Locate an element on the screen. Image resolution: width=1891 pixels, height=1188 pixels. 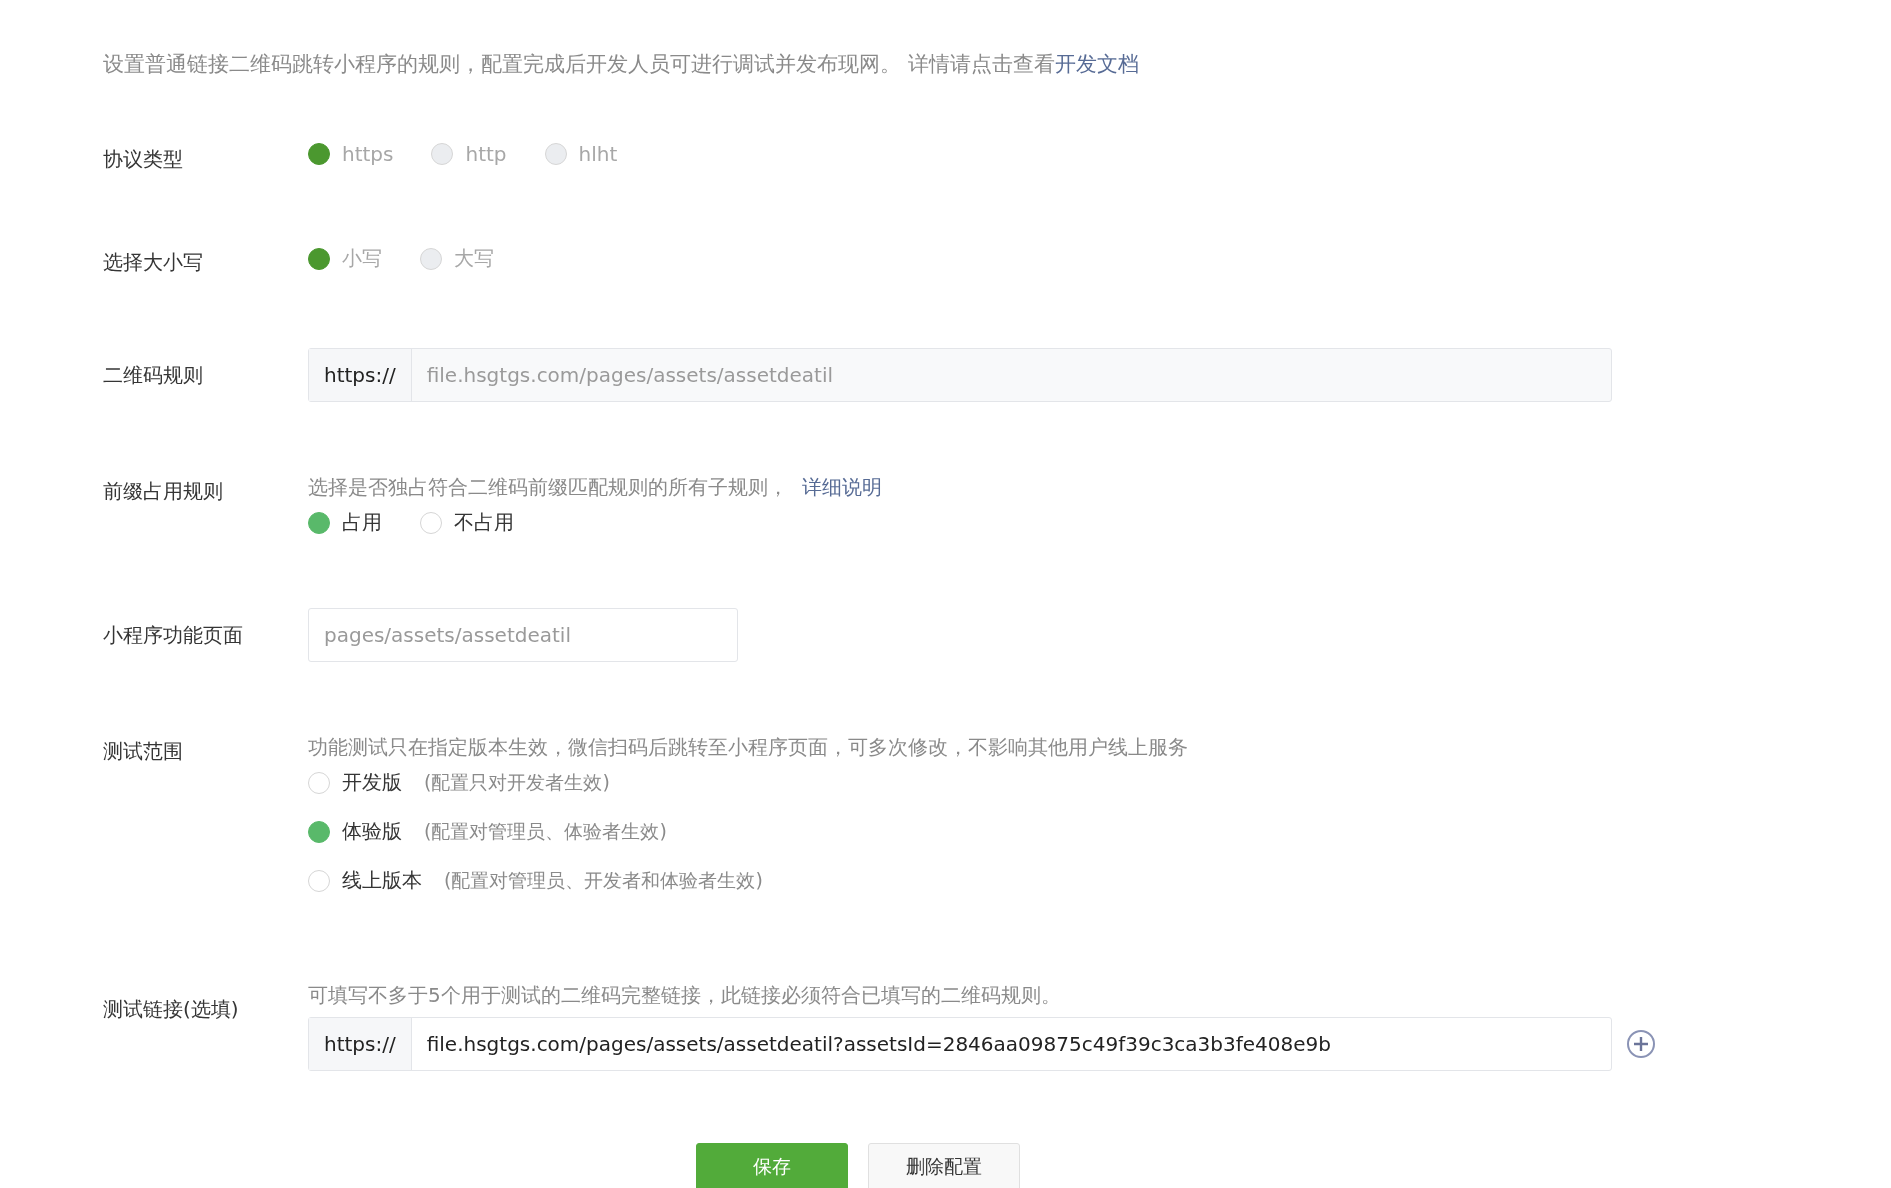
form-label: 前缀占用规则 is located at coordinates (163, 491).